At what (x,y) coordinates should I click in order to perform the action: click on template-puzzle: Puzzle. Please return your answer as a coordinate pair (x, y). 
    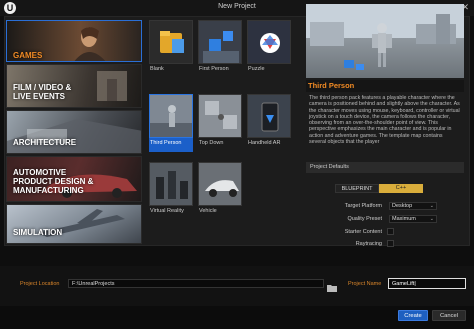
    Looking at the image, I should click on (269, 50).